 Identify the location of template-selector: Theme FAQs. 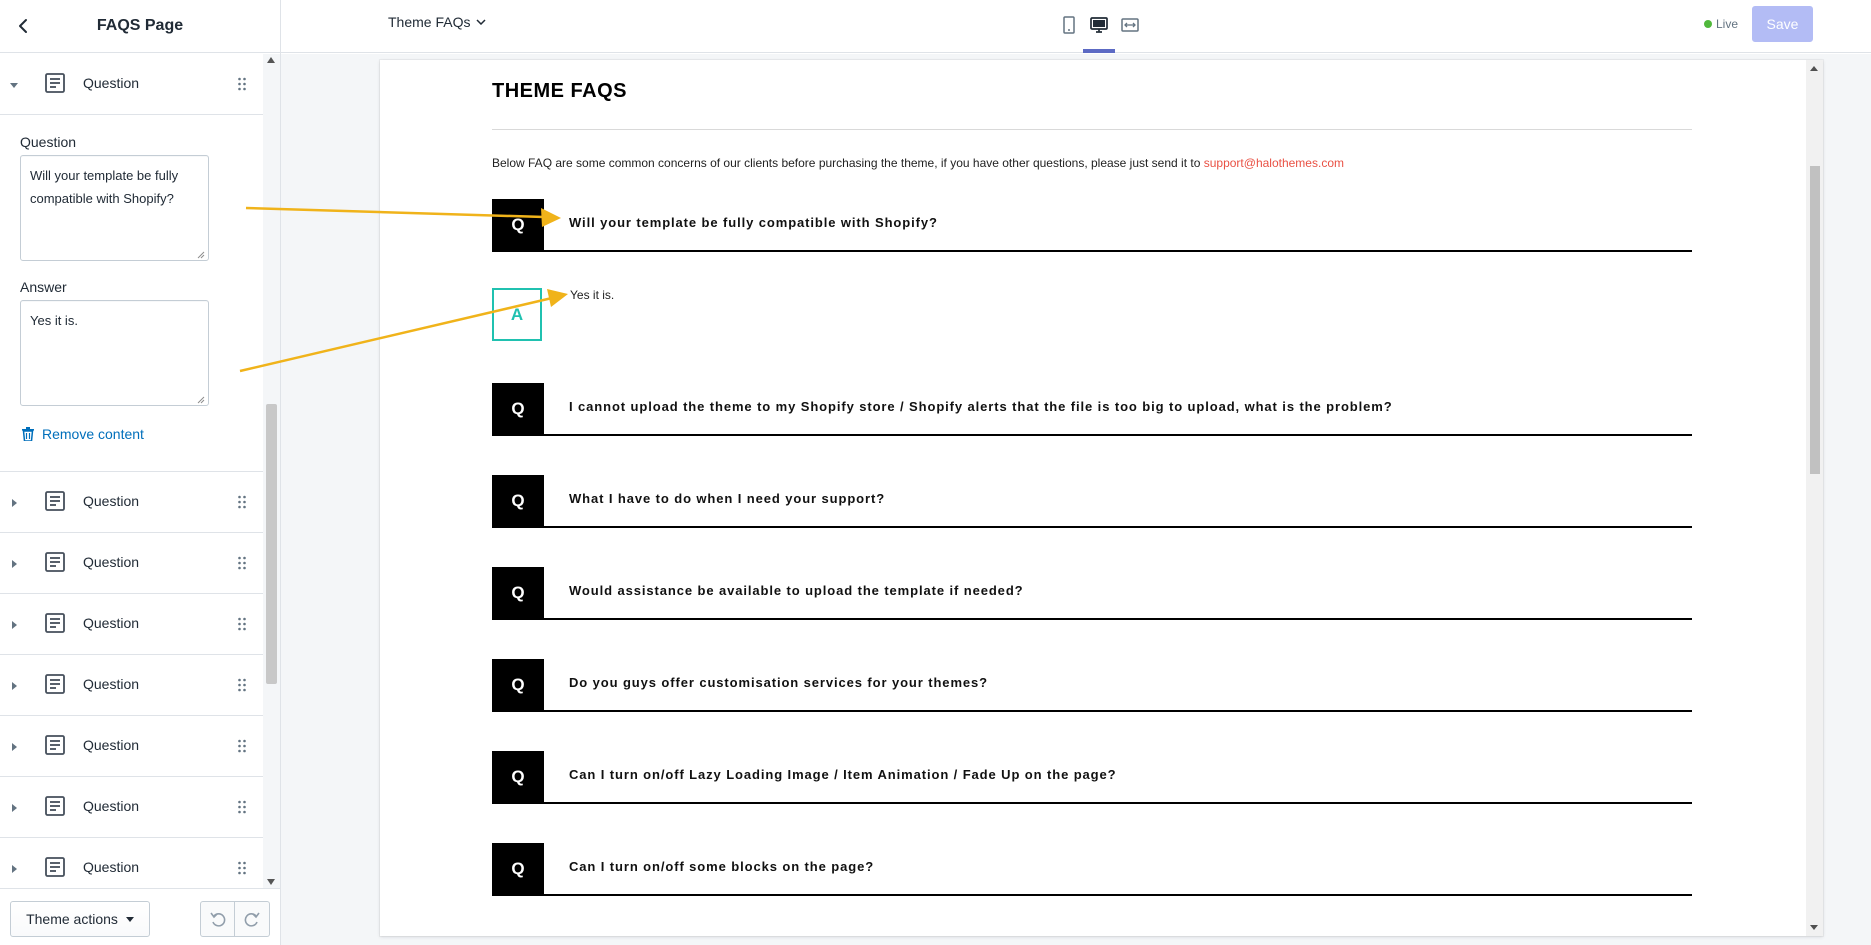
(437, 22).